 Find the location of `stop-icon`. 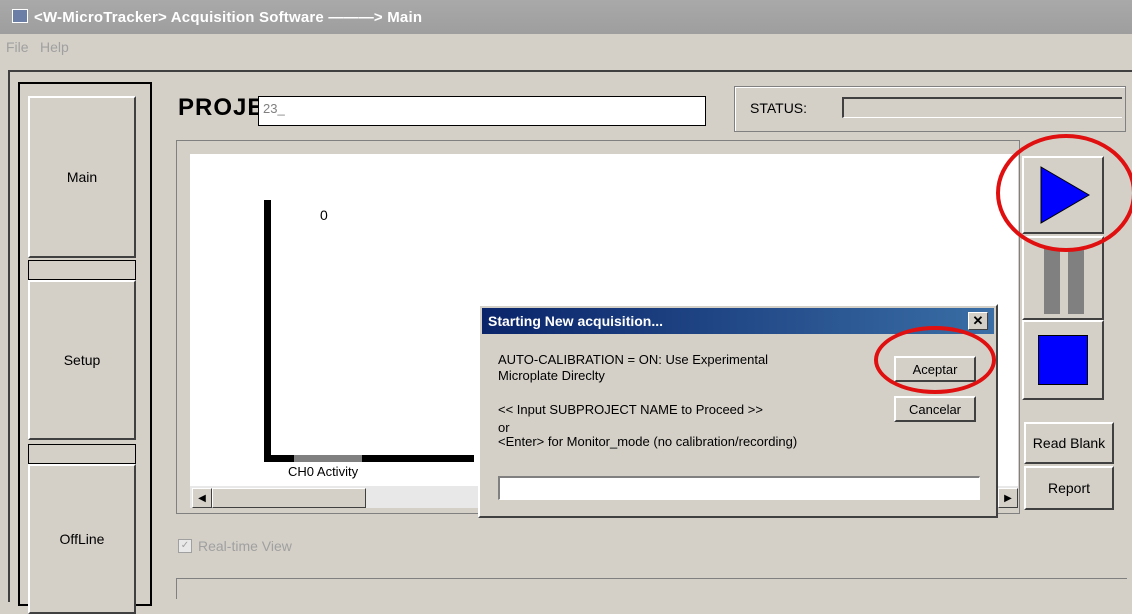

stop-icon is located at coordinates (1063, 360).